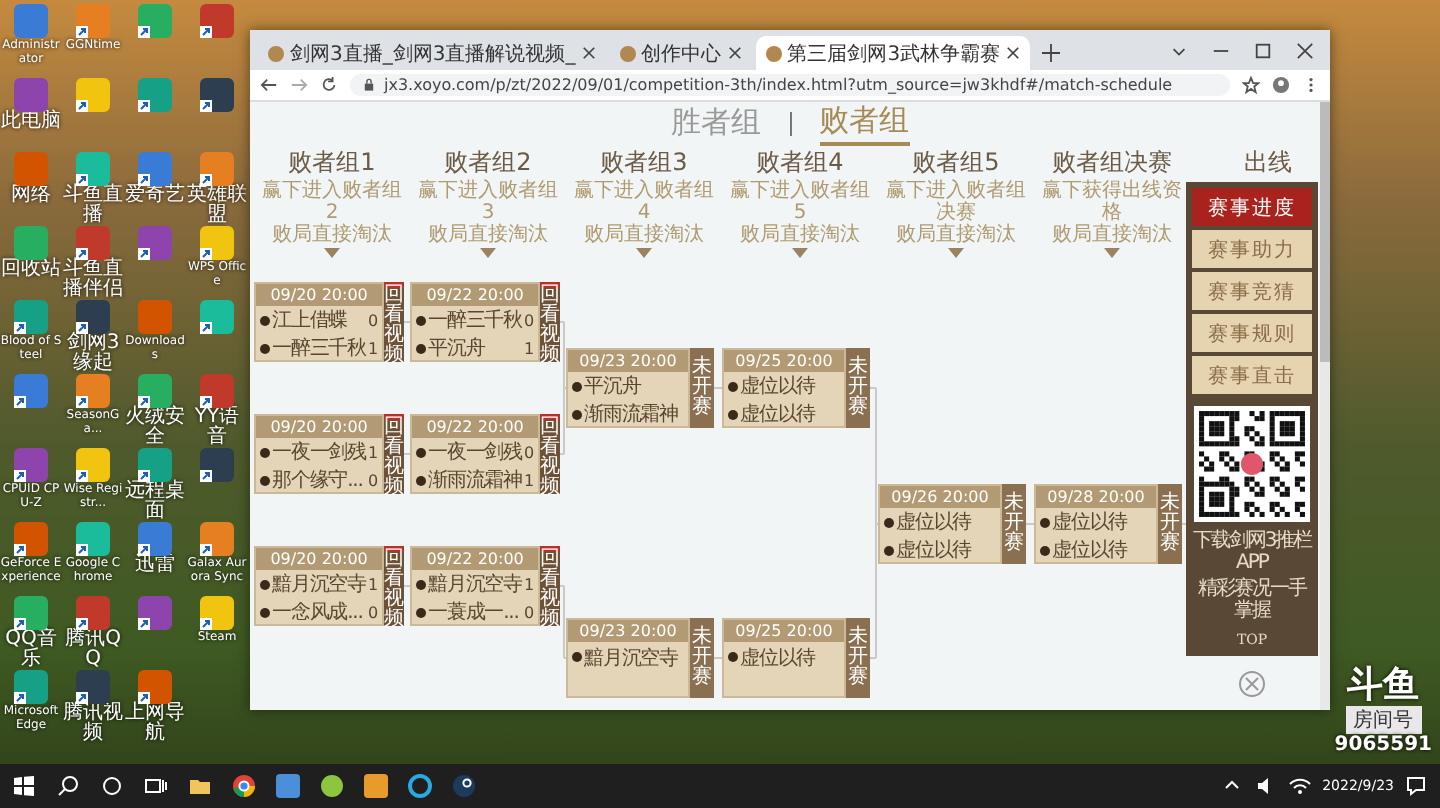 The width and height of the screenshot is (1440, 808). What do you see at coordinates (644, 202) in the screenshot?
I see `round-note: 赢下进入败者组4` at bounding box center [644, 202].